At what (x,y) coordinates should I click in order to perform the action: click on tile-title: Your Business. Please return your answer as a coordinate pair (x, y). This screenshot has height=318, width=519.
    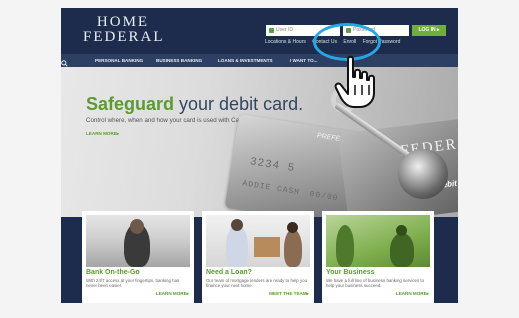
    Looking at the image, I should click on (350, 272).